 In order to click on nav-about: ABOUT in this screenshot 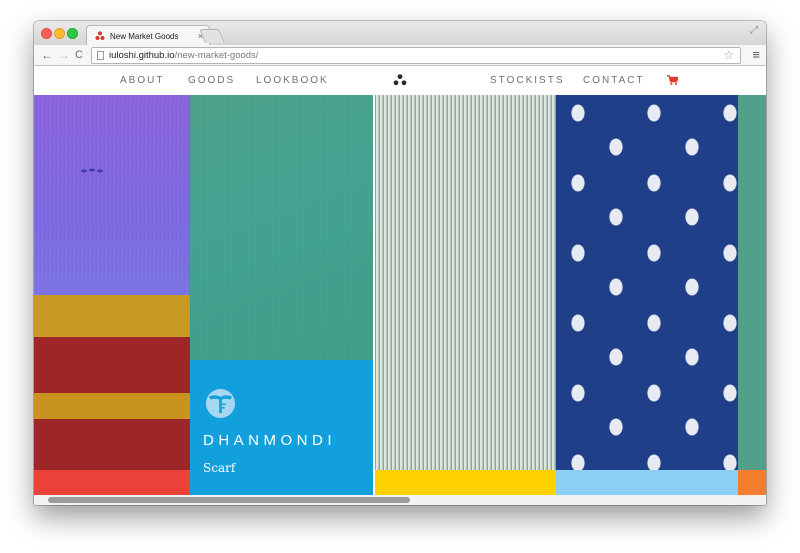, I will do `click(142, 80)`.